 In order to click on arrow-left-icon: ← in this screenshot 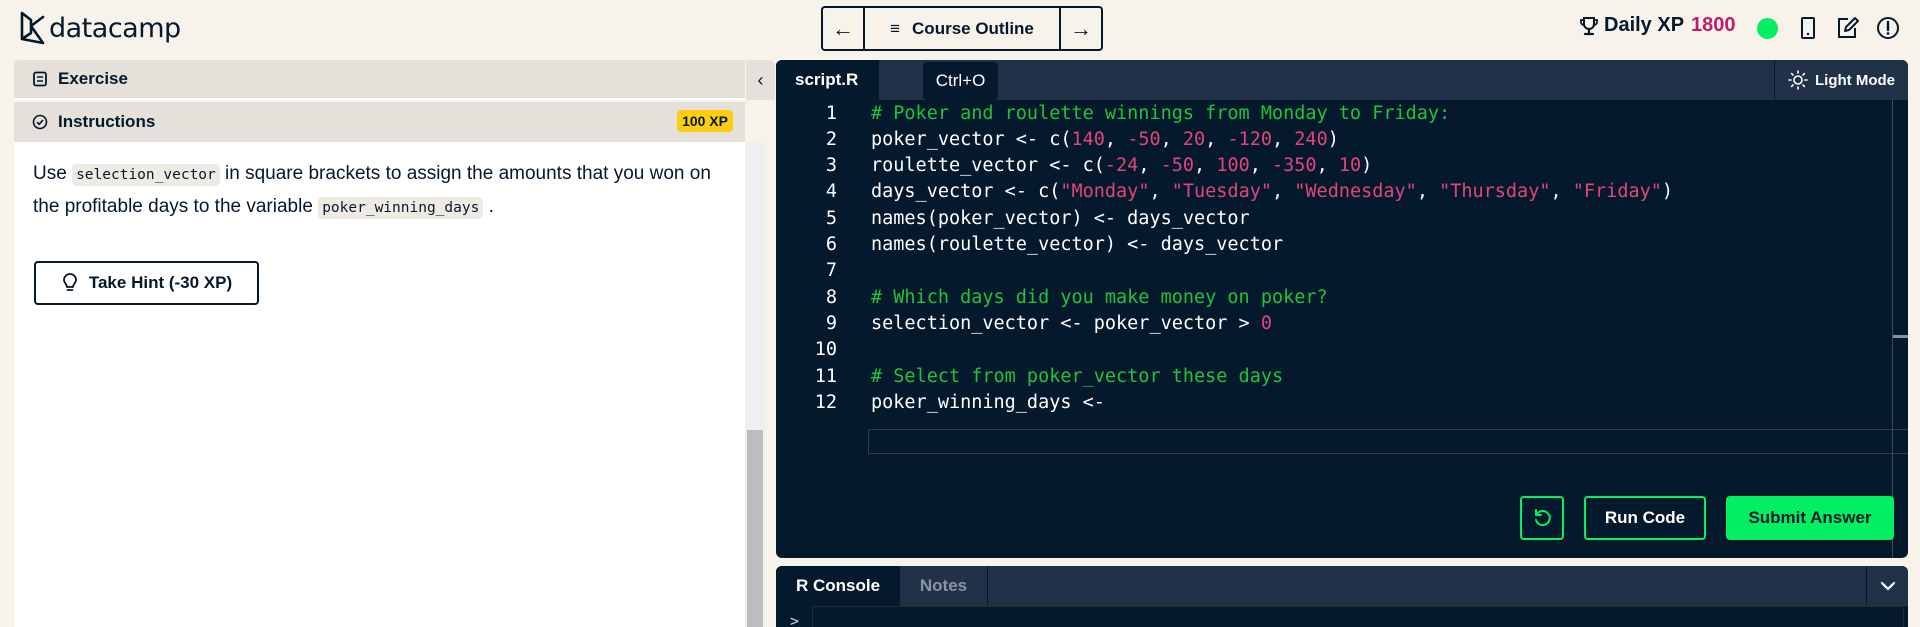, I will do `click(843, 28)`.